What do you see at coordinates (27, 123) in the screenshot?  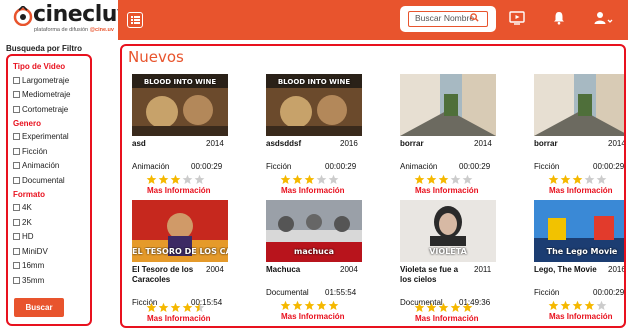 I see `filter-section-title: Genero` at bounding box center [27, 123].